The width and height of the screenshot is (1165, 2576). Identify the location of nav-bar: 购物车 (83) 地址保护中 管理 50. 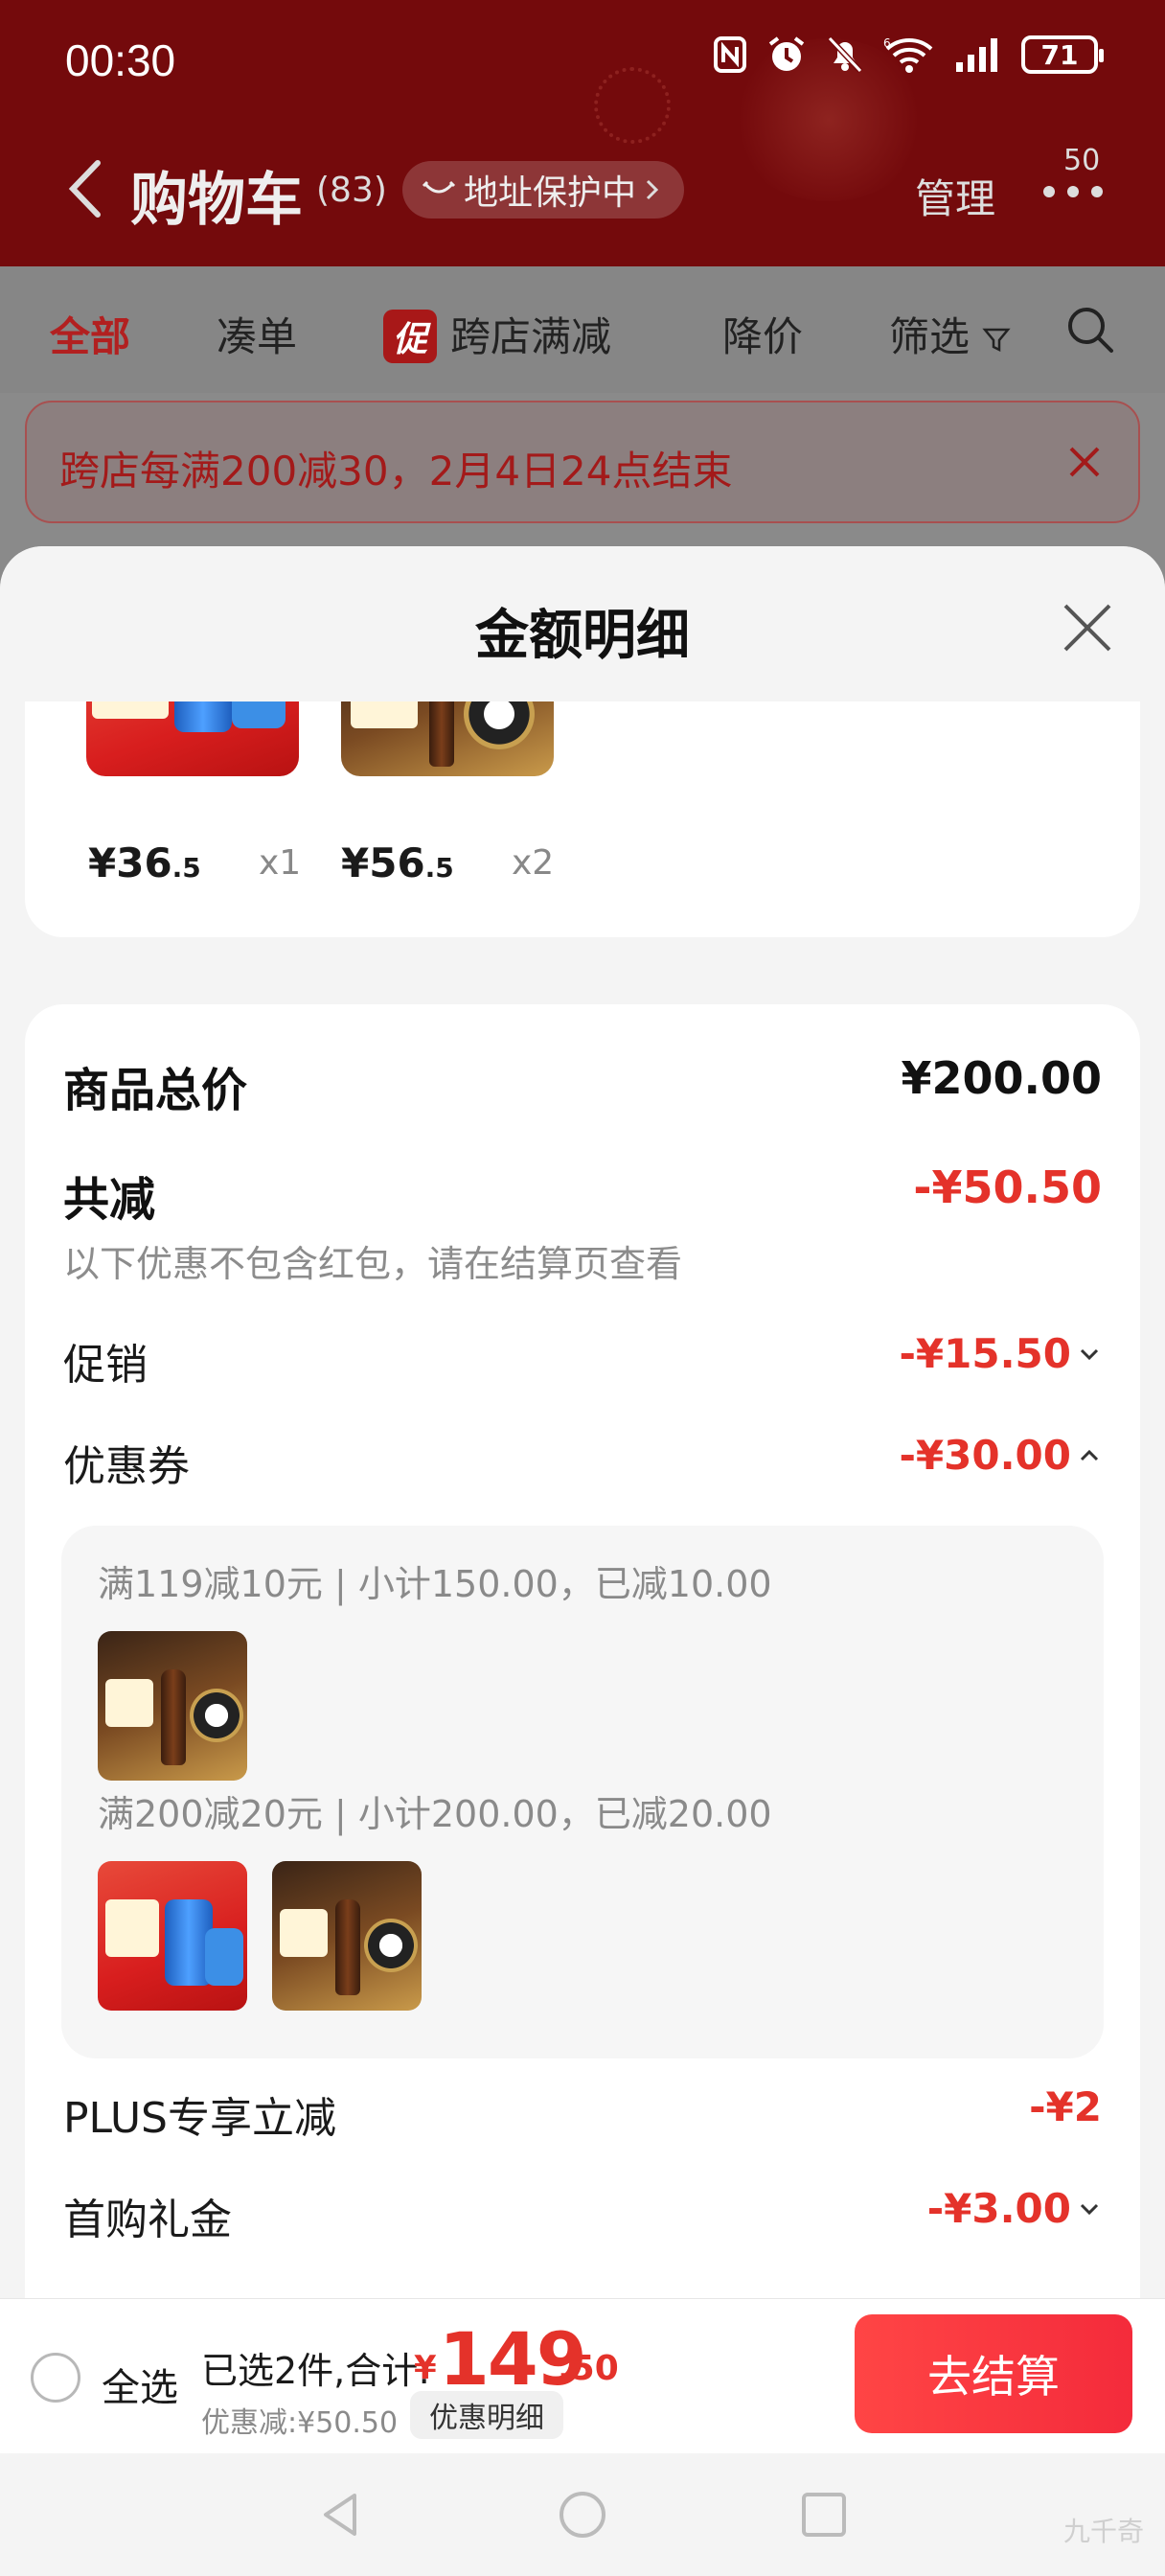
(582, 192).